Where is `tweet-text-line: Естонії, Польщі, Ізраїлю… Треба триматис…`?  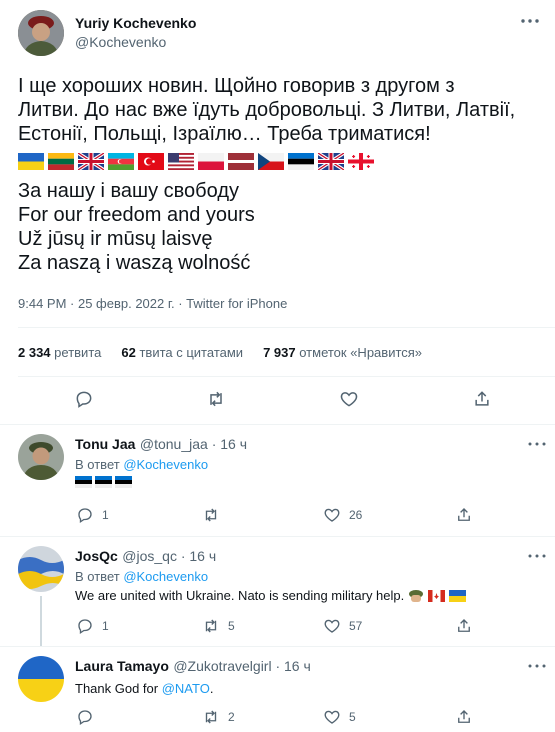
tweet-text-line: Естонії, Польщі, Ізраїлю… Треба триматис… is located at coordinates (224, 134).